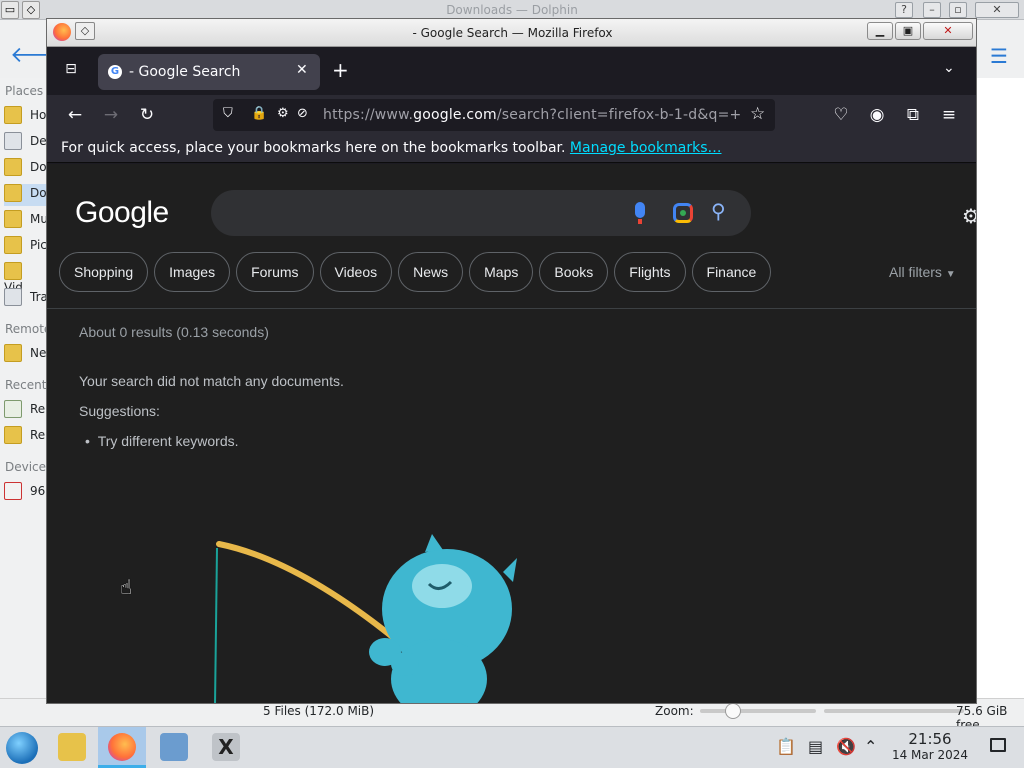 This screenshot has height=768, width=1024. I want to click on downloads-folder-icon, so click(13, 193).